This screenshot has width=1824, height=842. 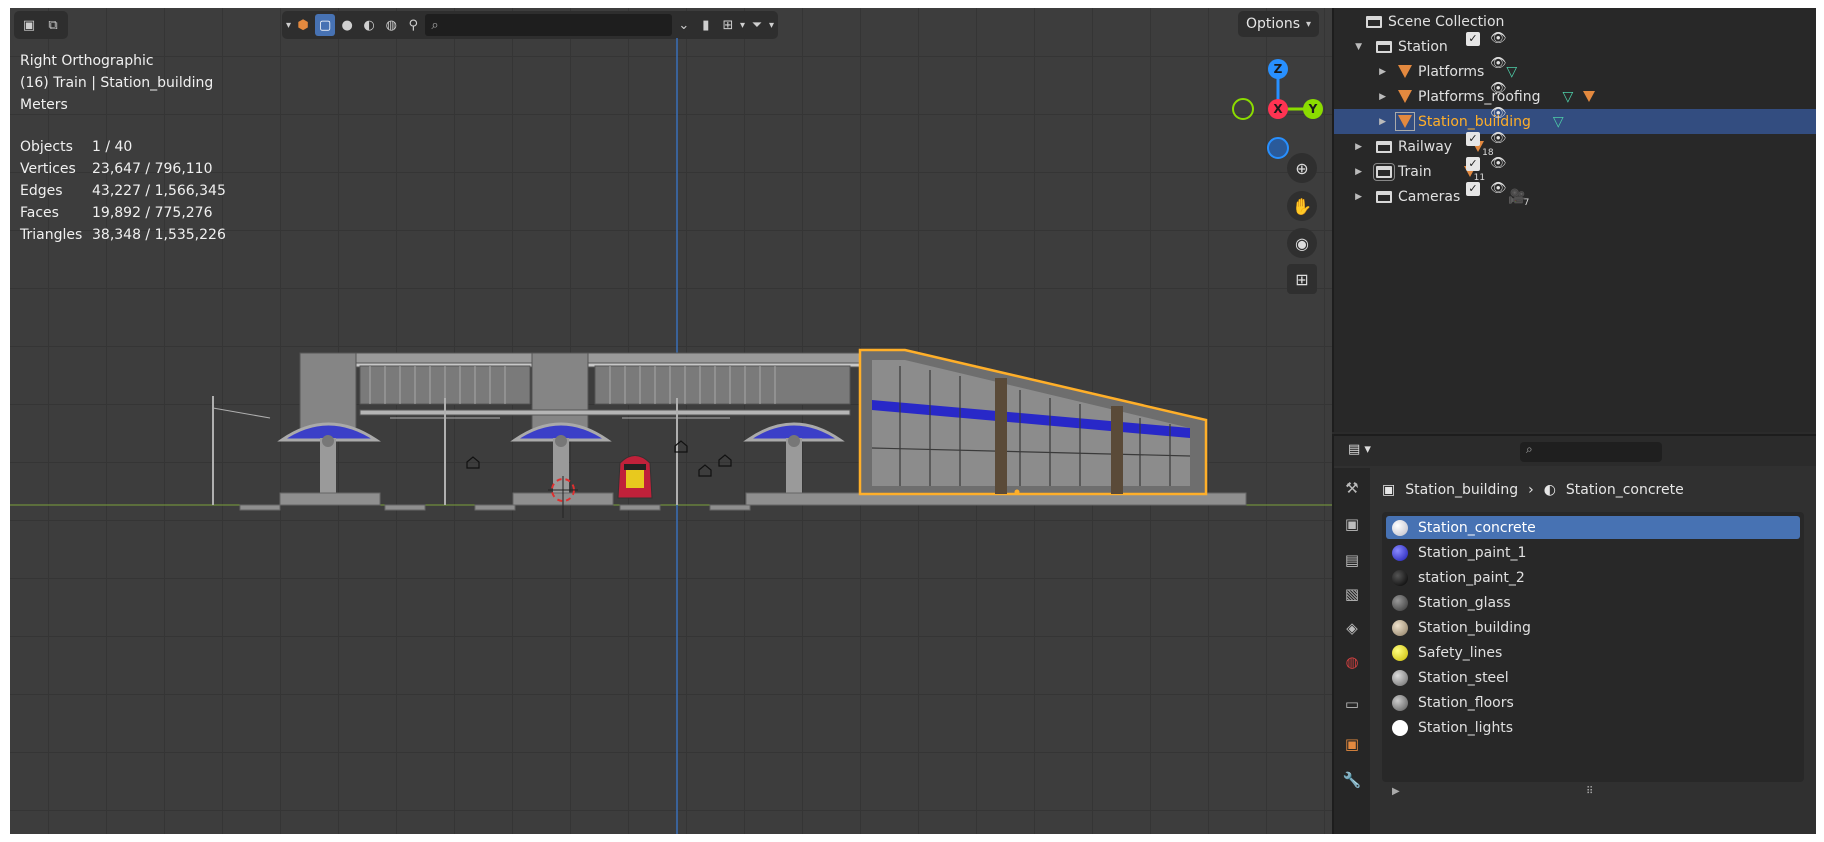 I want to click on list-item: Station_building, so click(x=1593, y=627).